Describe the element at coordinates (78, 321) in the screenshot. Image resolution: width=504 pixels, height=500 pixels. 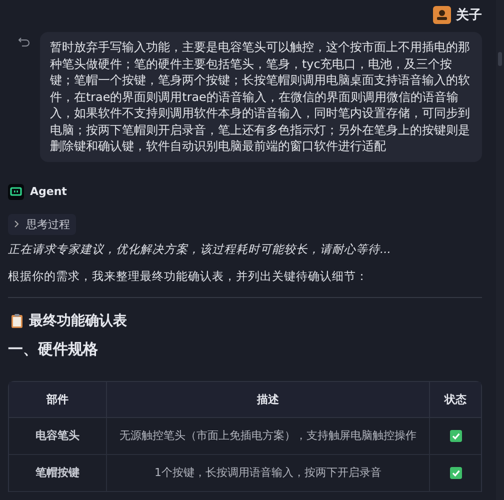
I see `section-title: 最终功能确认表` at that location.